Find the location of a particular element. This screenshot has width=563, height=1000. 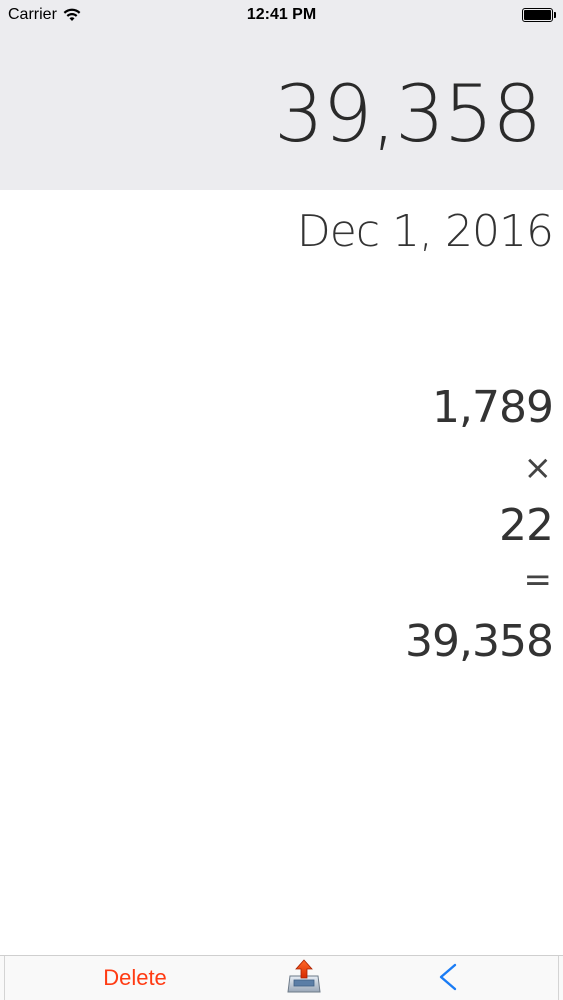

status-time: 12:41 PM is located at coordinates (281, 14).